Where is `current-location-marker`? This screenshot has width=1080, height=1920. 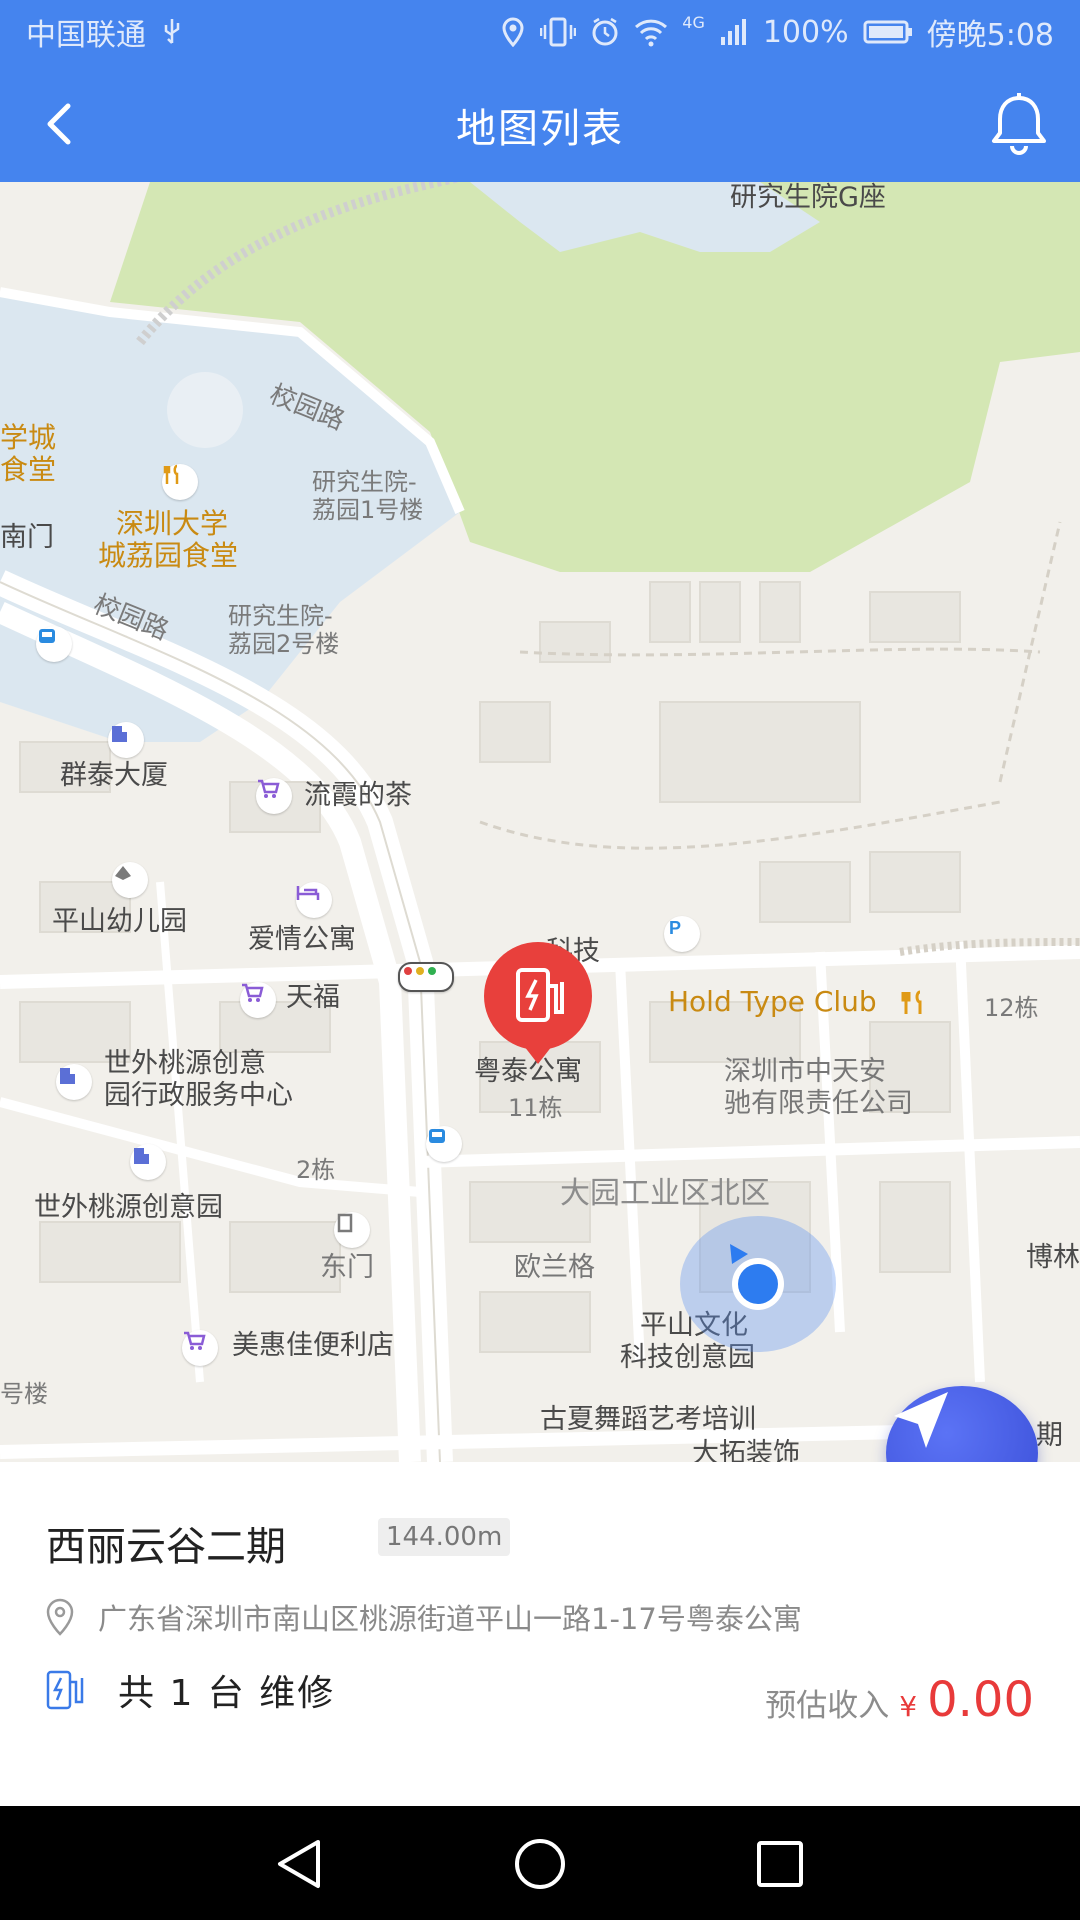 current-location-marker is located at coordinates (758, 1284).